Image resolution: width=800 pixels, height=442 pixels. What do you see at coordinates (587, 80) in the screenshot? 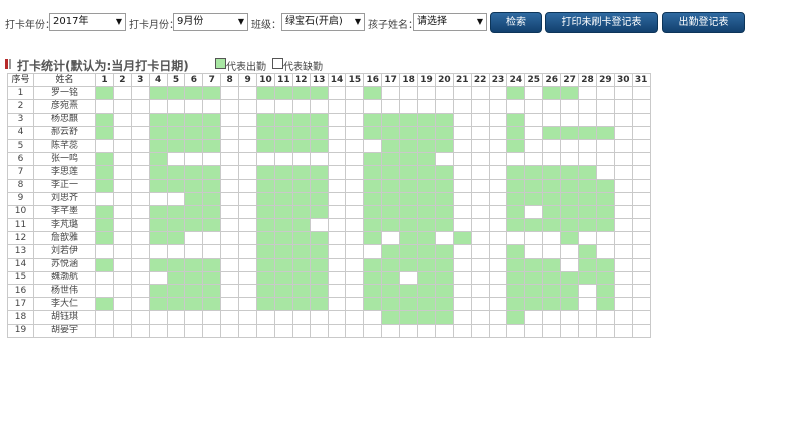
I see `header-day: 28` at bounding box center [587, 80].